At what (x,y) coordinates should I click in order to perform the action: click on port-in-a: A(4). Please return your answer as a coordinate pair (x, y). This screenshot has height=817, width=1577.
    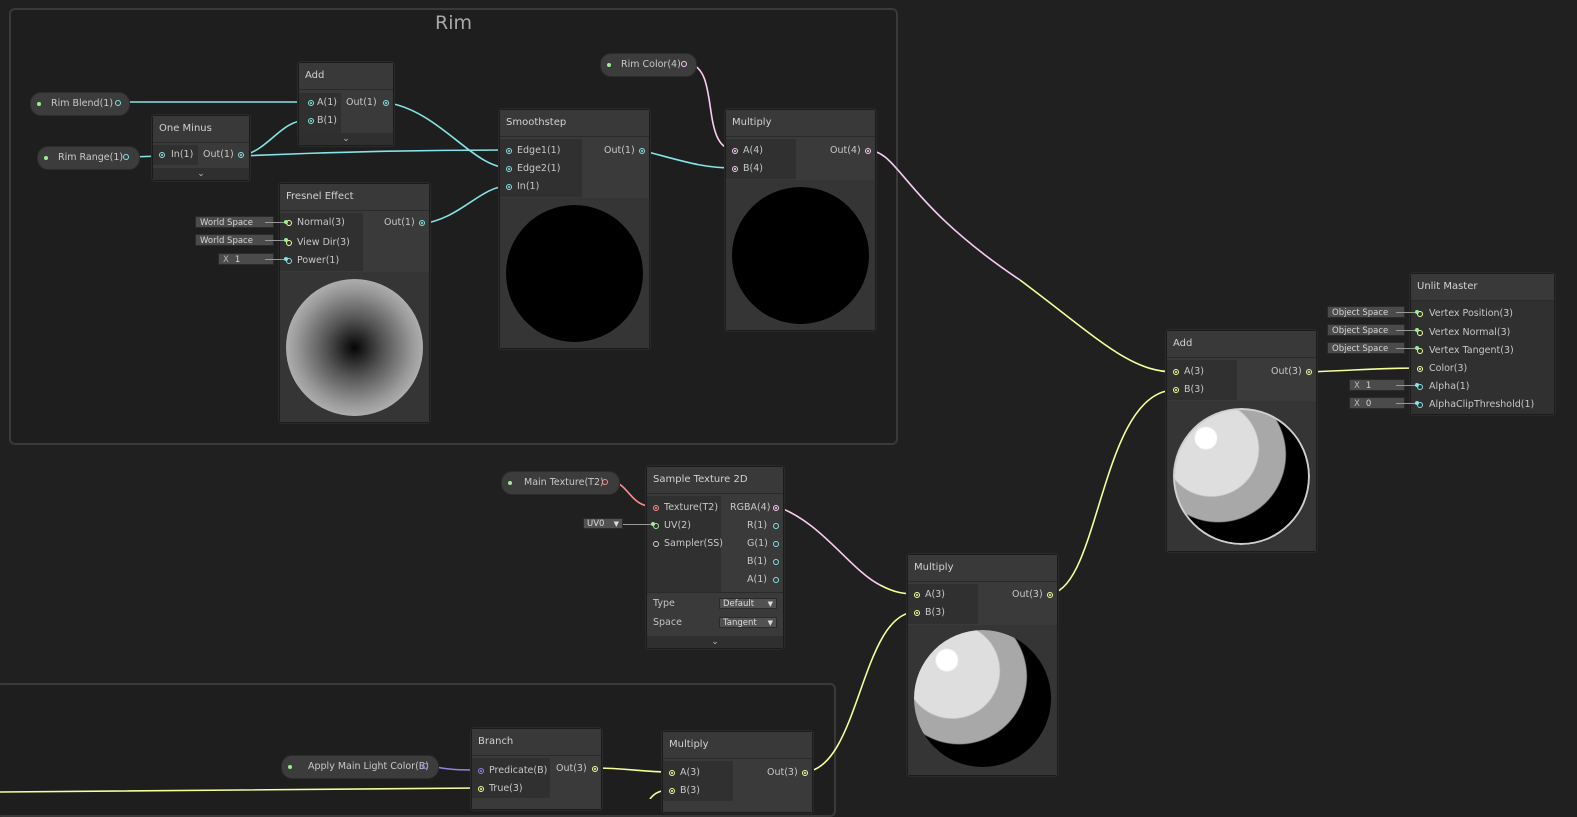
    Looking at the image, I should click on (747, 151).